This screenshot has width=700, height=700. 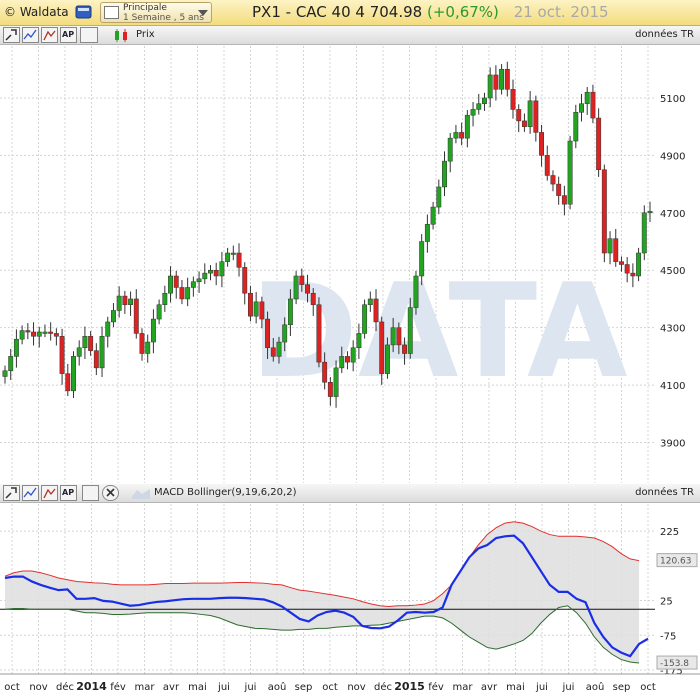 I want to click on x-tick-label: nov, so click(x=356, y=687).